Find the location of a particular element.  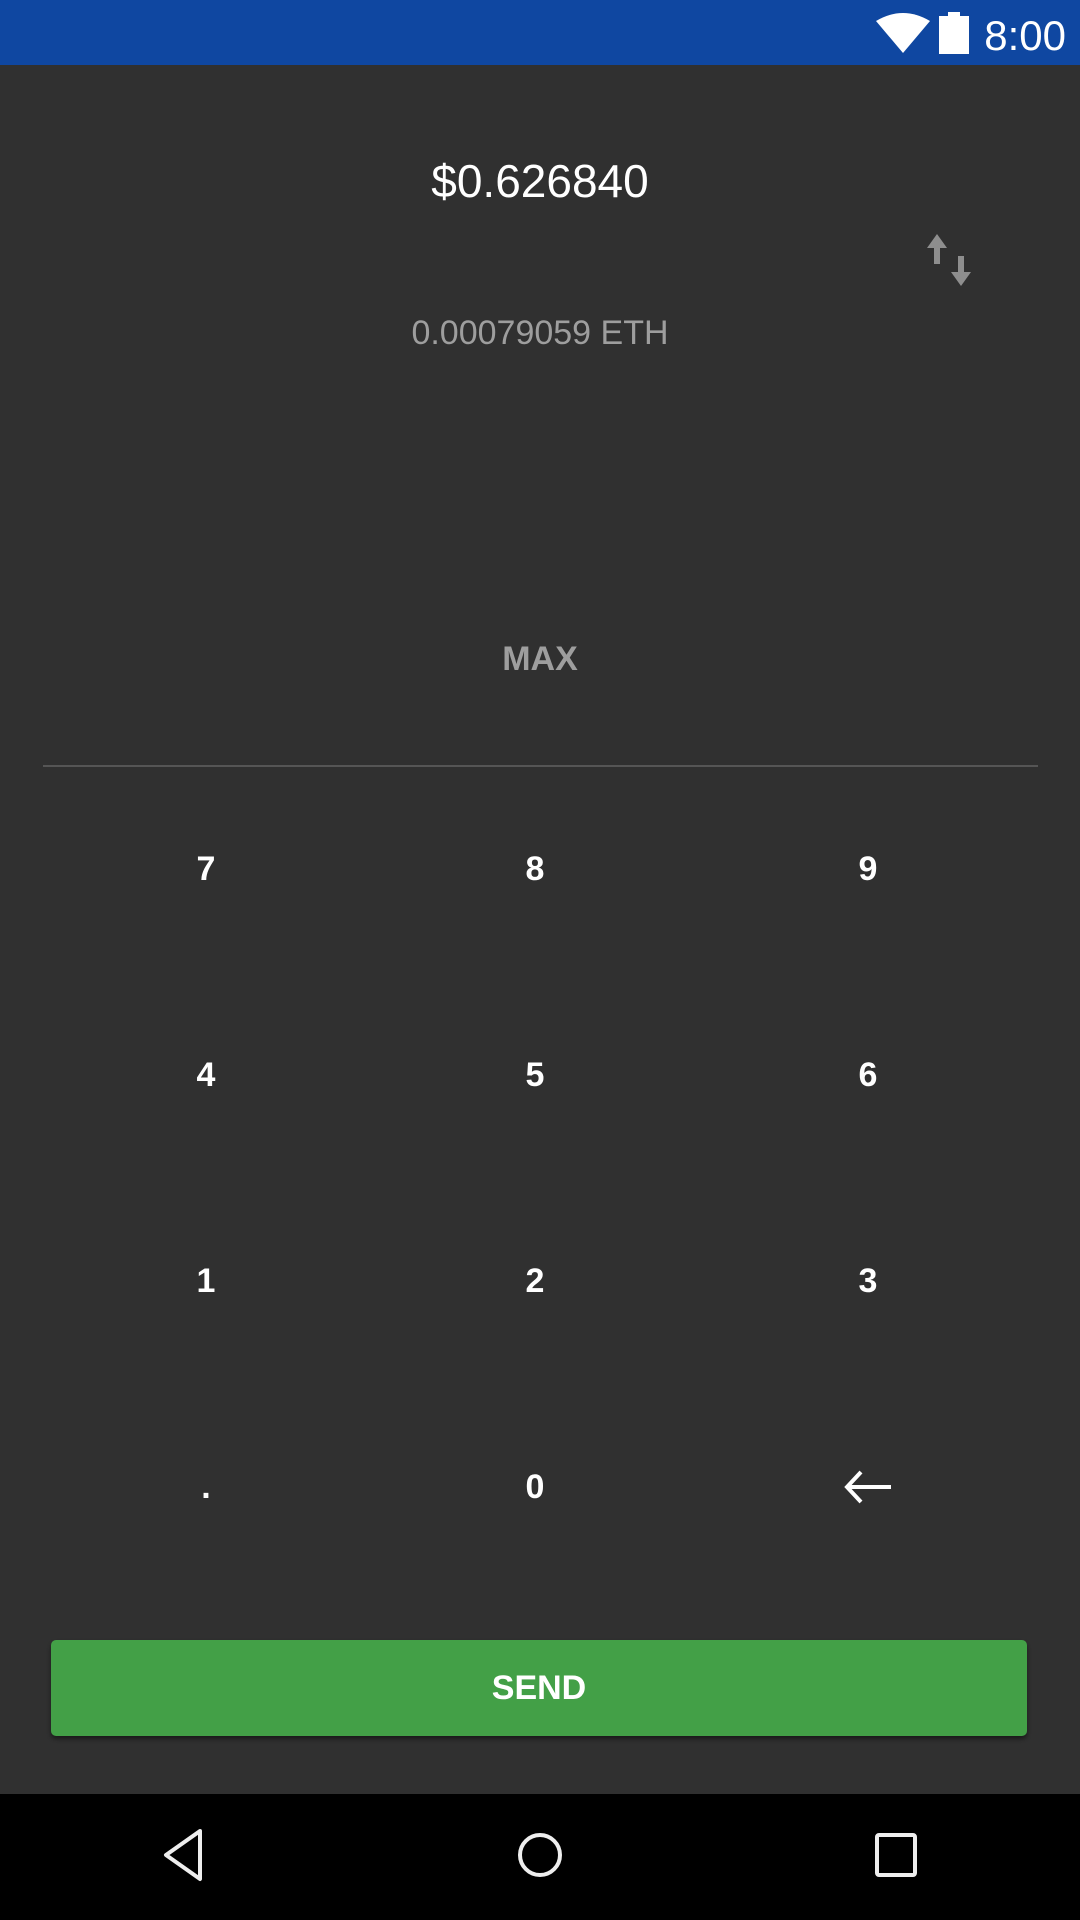

key-6: 6 is located at coordinates (868, 1075).